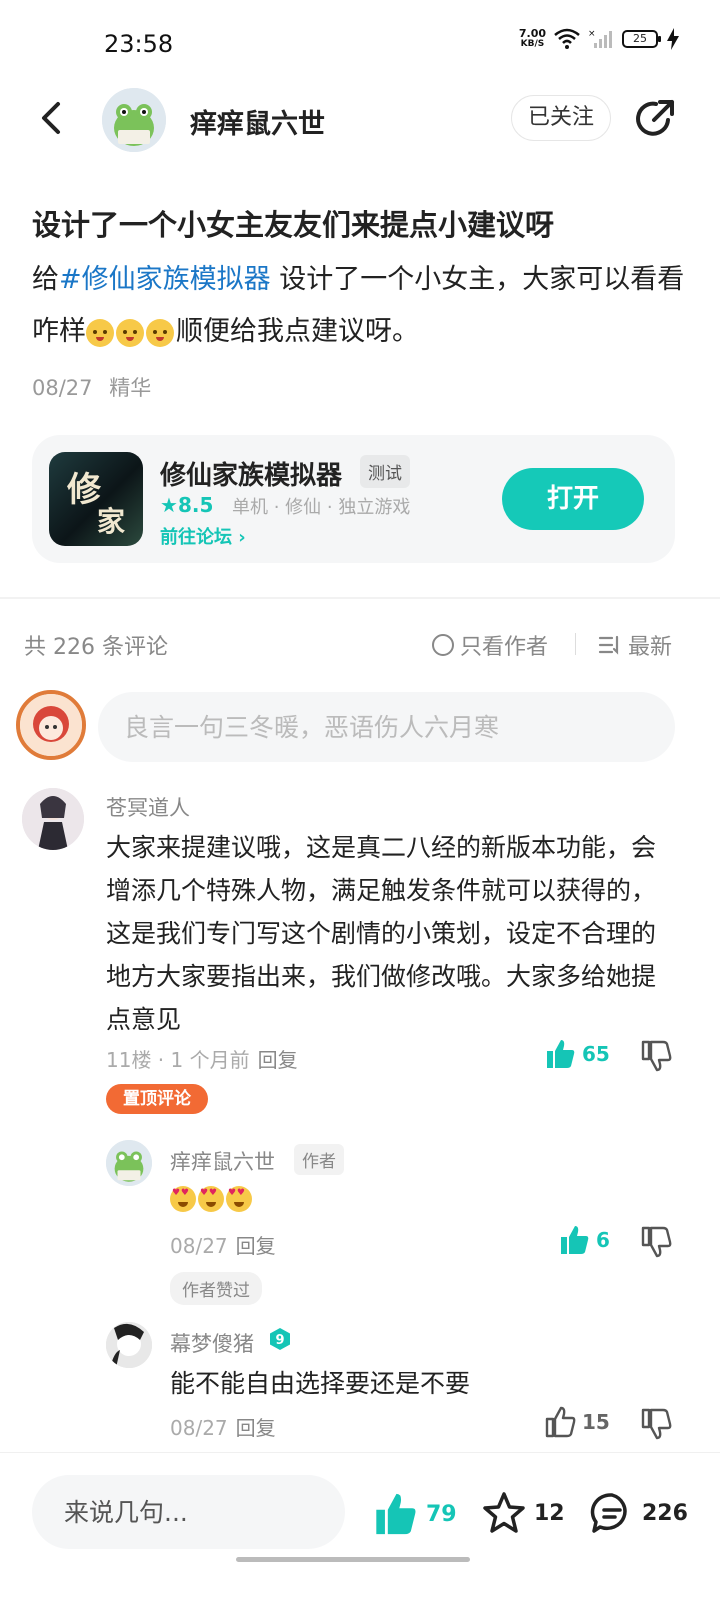 This screenshot has width=720, height=1600. I want to click on post-like-button: 79, so click(414, 1514).